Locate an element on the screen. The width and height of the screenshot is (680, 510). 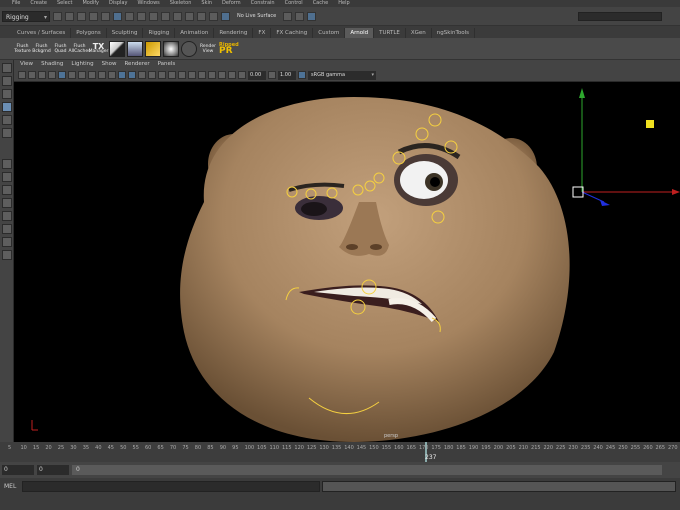
panel-menu-view: View is located at coordinates (26, 64).